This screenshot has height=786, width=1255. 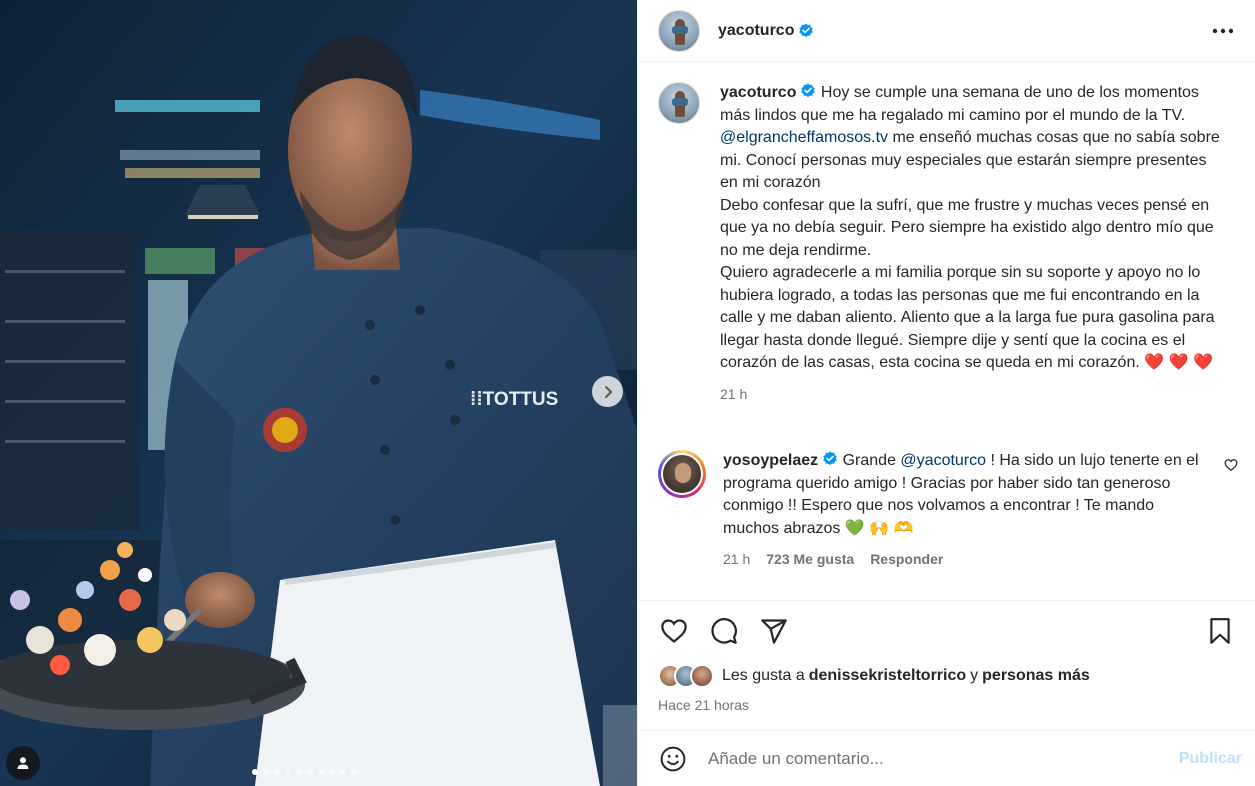 I want to click on more-options-button, so click(x=1223, y=31).